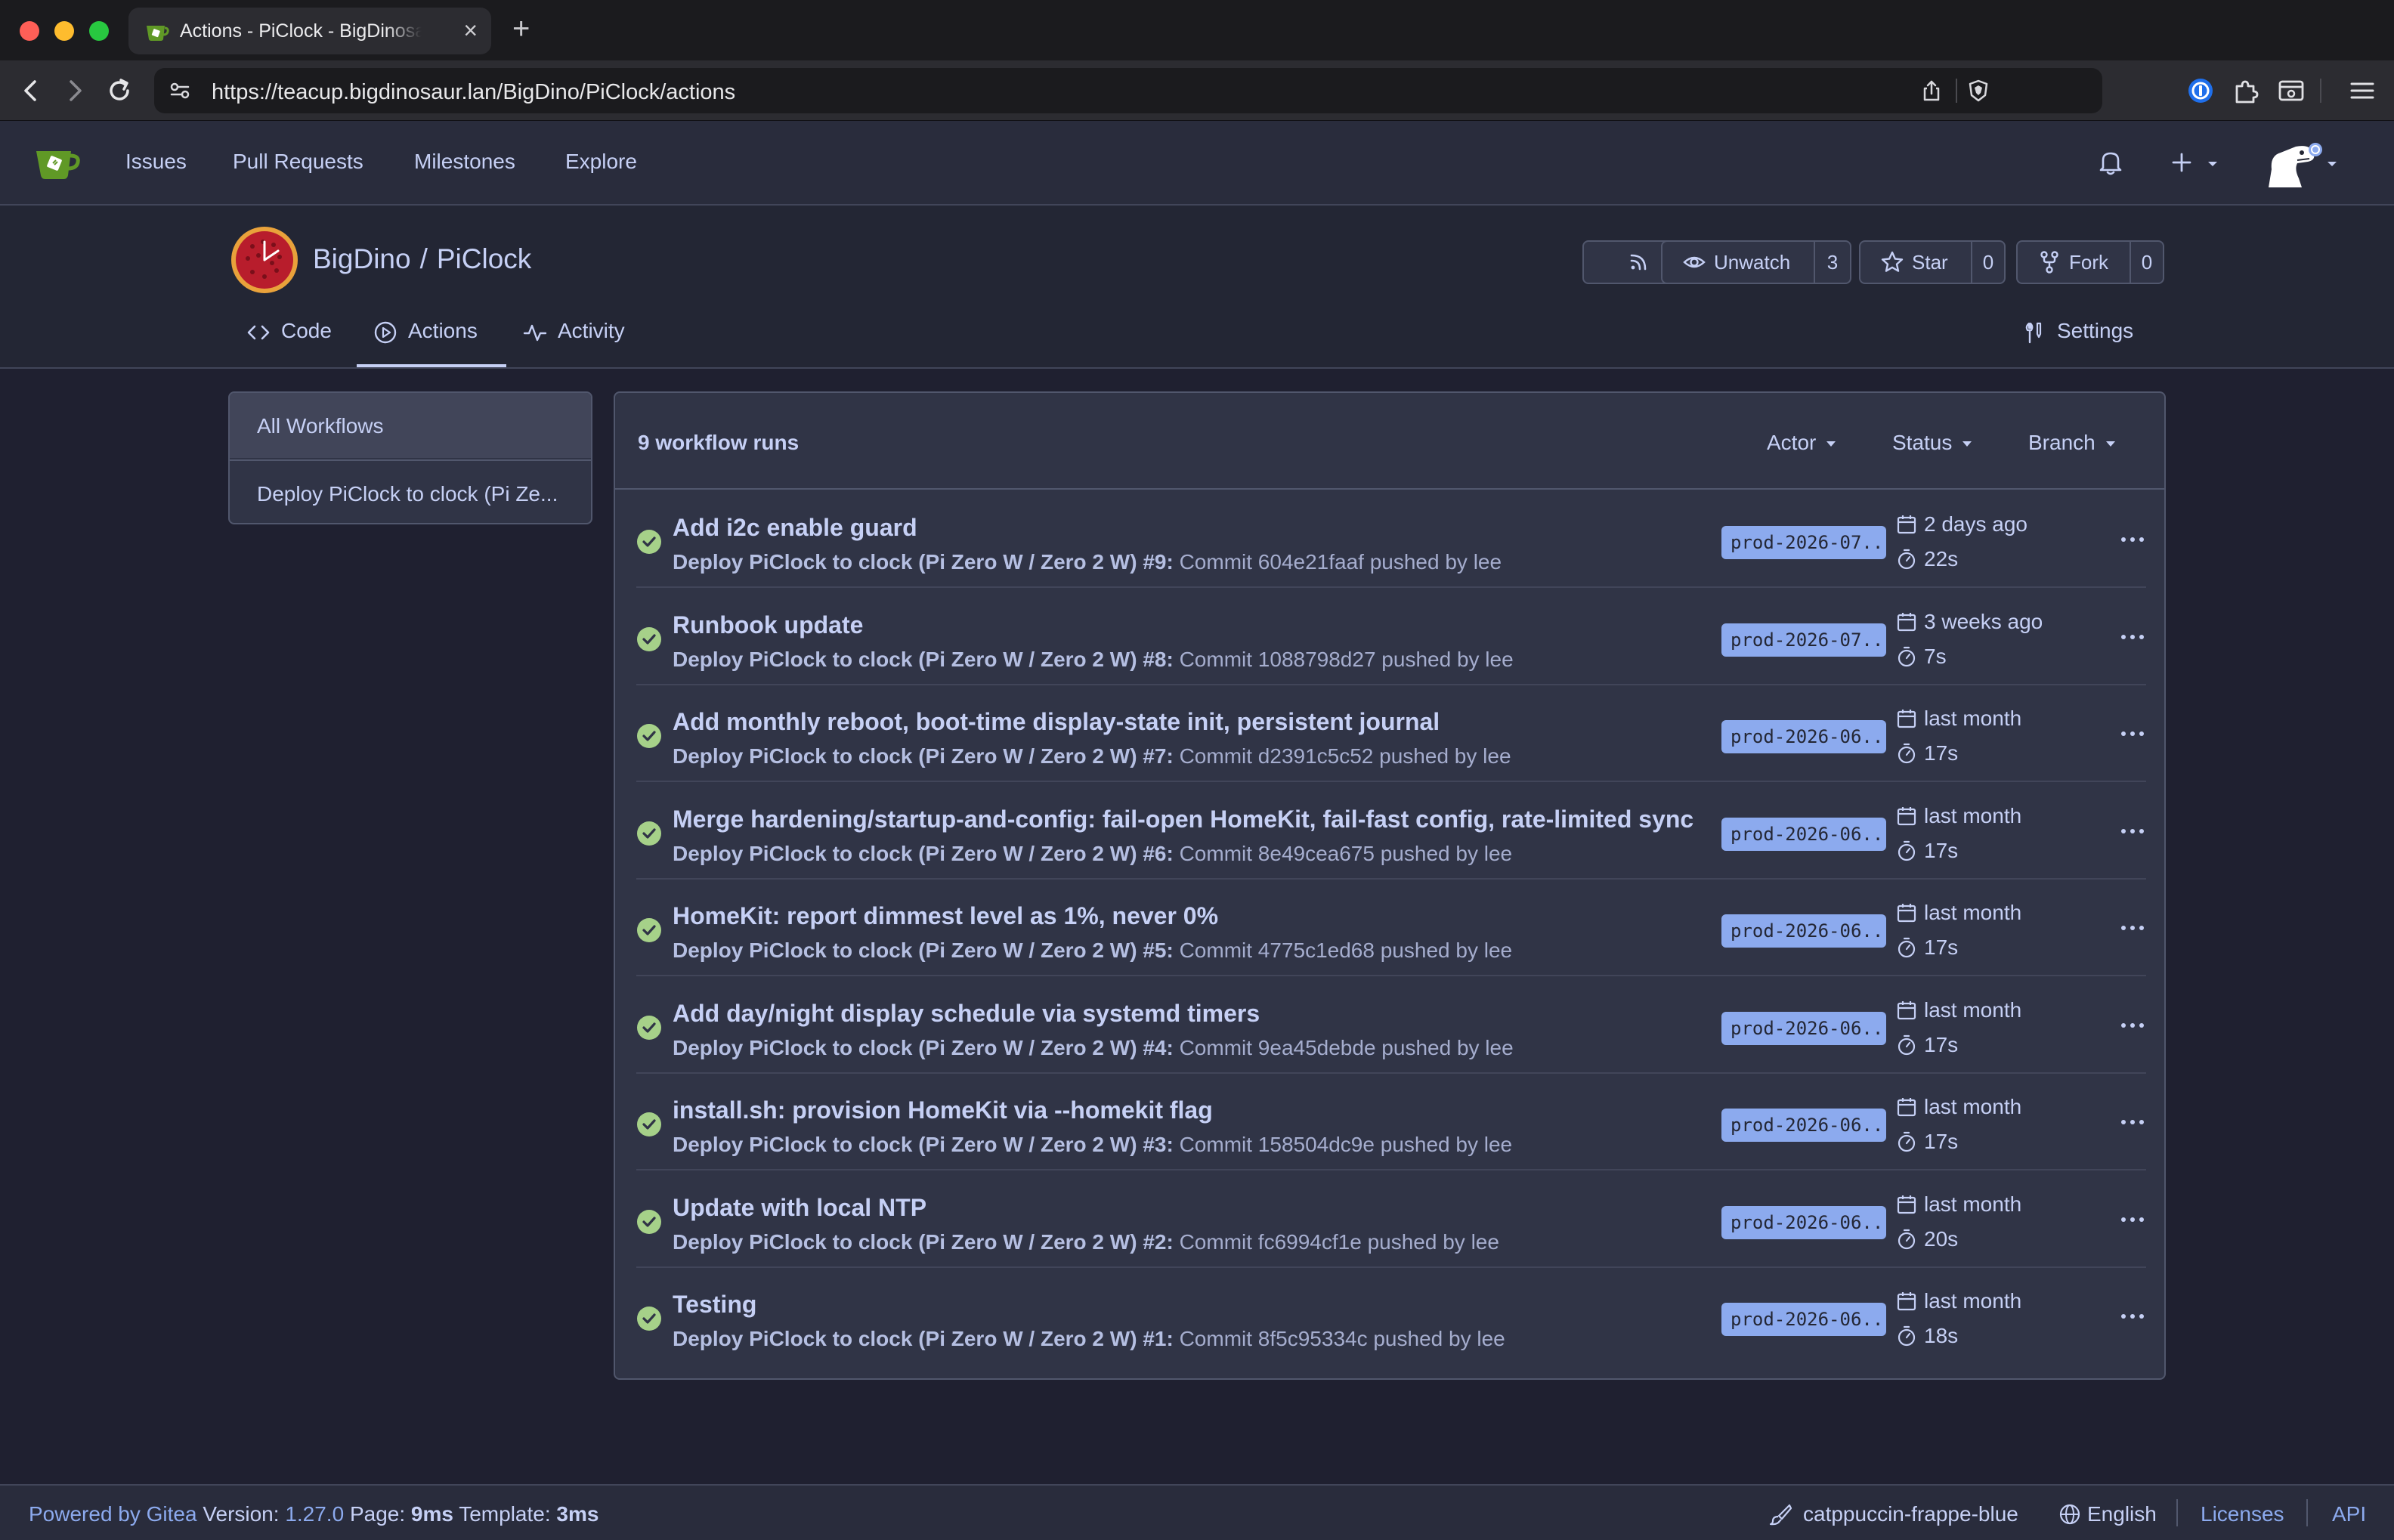  What do you see at coordinates (1975, 524) in the screenshot?
I see `run-time-text: 2 days ago` at bounding box center [1975, 524].